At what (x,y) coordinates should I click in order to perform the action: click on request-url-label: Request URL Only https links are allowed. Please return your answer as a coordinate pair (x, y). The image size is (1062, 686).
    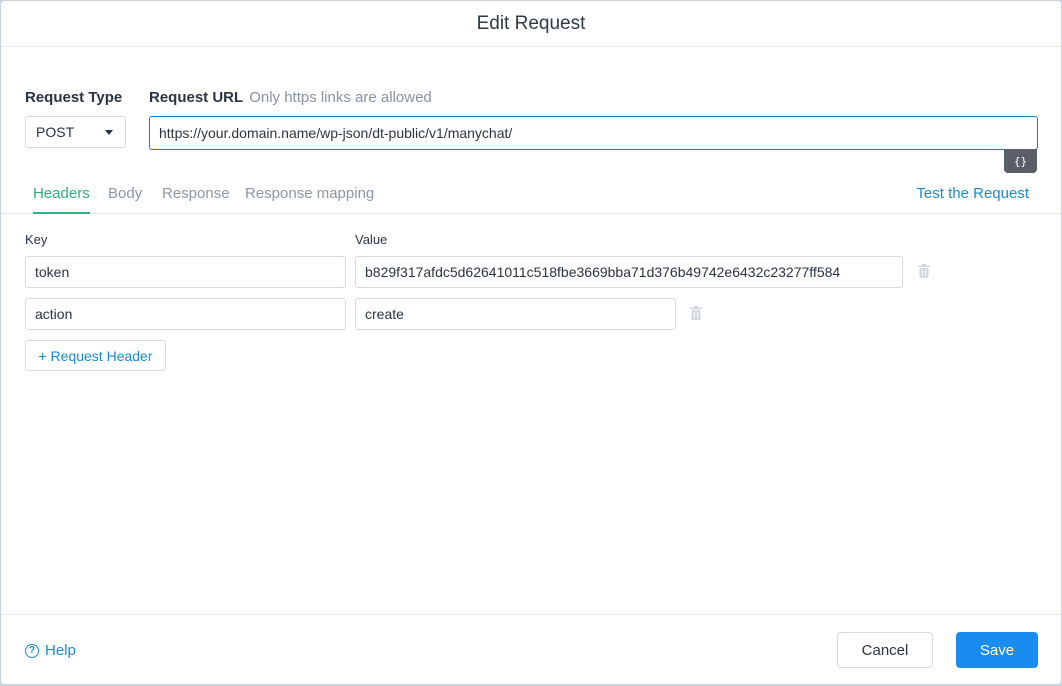
    Looking at the image, I should click on (290, 97).